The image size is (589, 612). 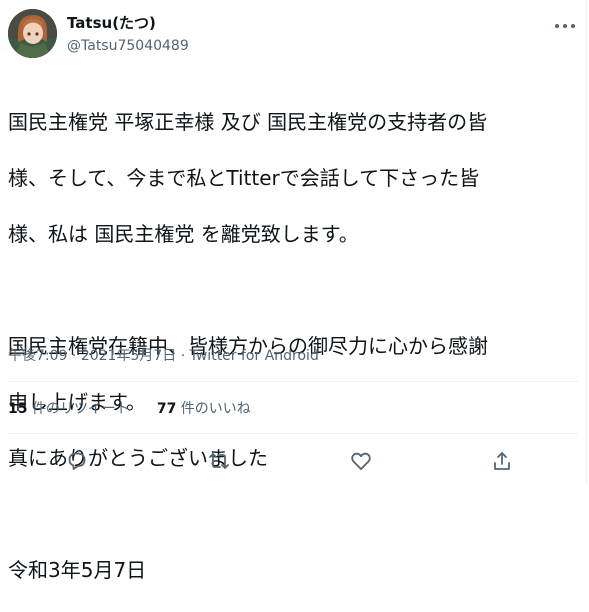 I want to click on action-bar, so click(x=293, y=461).